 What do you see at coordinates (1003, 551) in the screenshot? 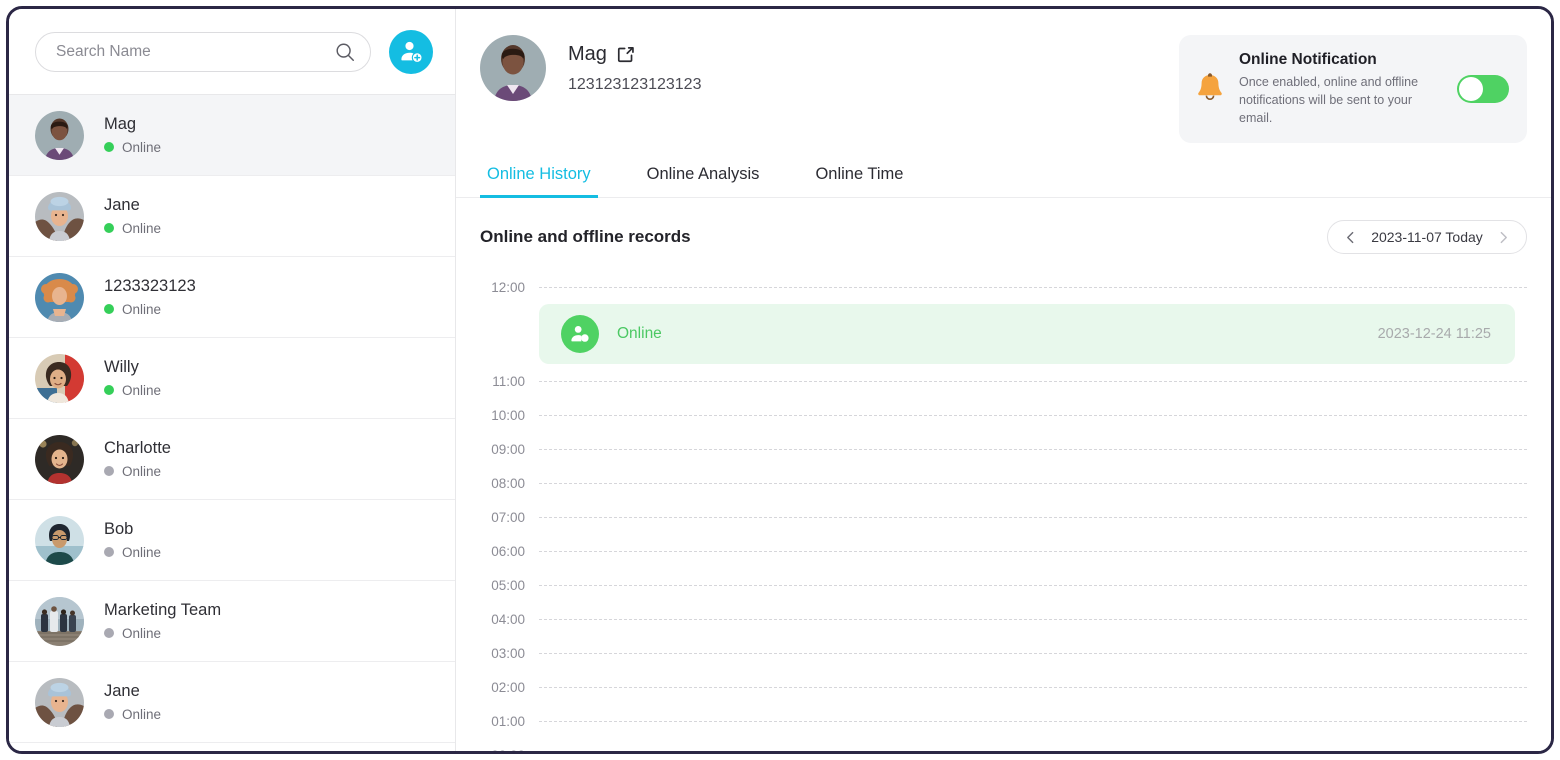
I see `timeline-hour-row: 06:00` at bounding box center [1003, 551].